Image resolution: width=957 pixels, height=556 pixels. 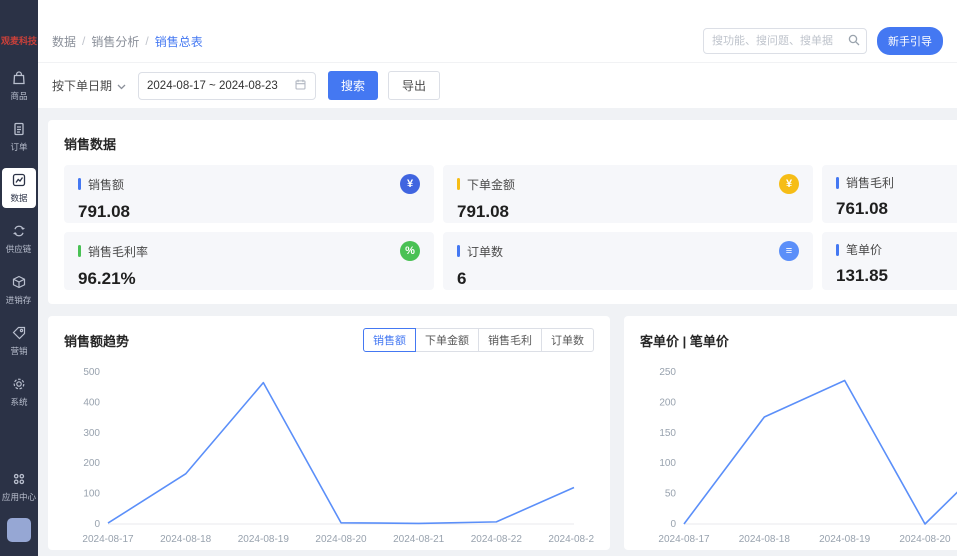 I want to click on sidebar-item-data: 数据, so click(x=19, y=188).